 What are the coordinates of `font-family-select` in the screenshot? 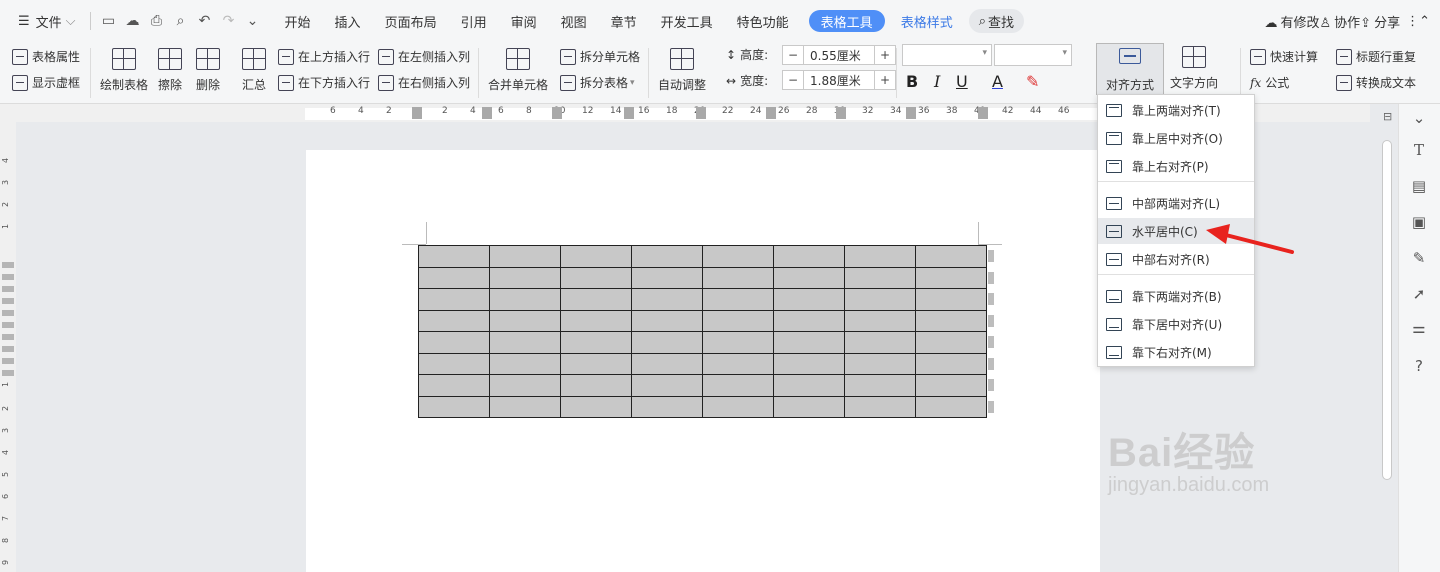 It's located at (947, 55).